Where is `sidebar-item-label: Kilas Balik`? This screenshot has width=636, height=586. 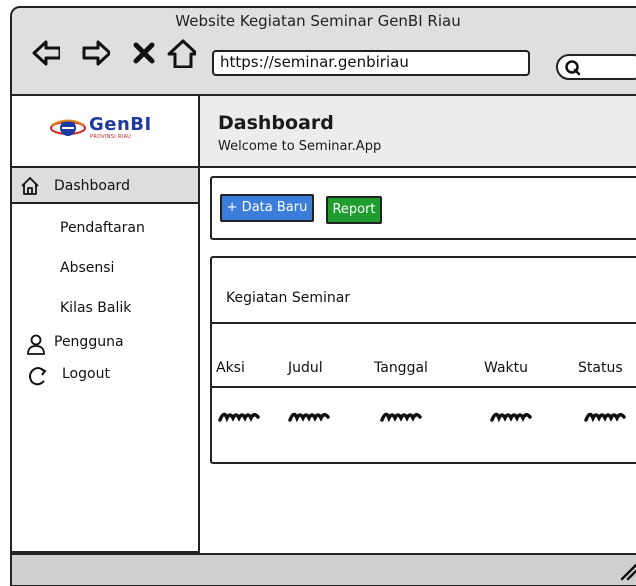 sidebar-item-label: Kilas Balik is located at coordinates (96, 308).